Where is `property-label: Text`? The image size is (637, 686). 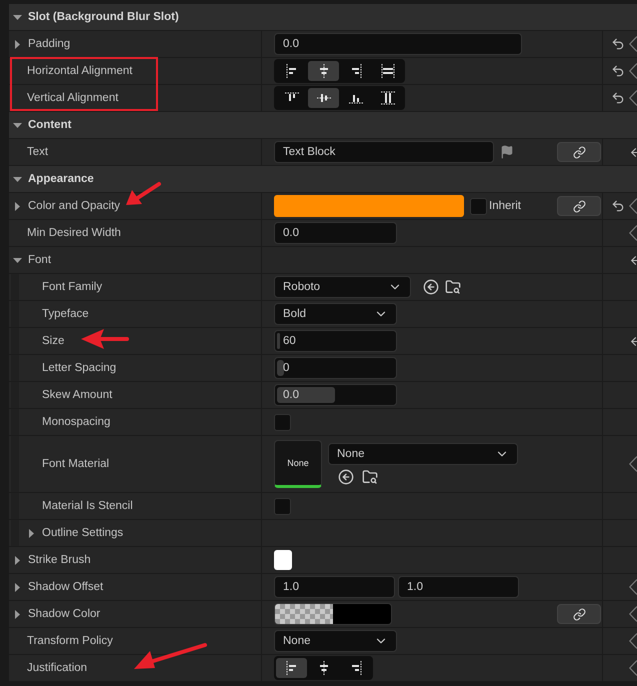 property-label: Text is located at coordinates (37, 152).